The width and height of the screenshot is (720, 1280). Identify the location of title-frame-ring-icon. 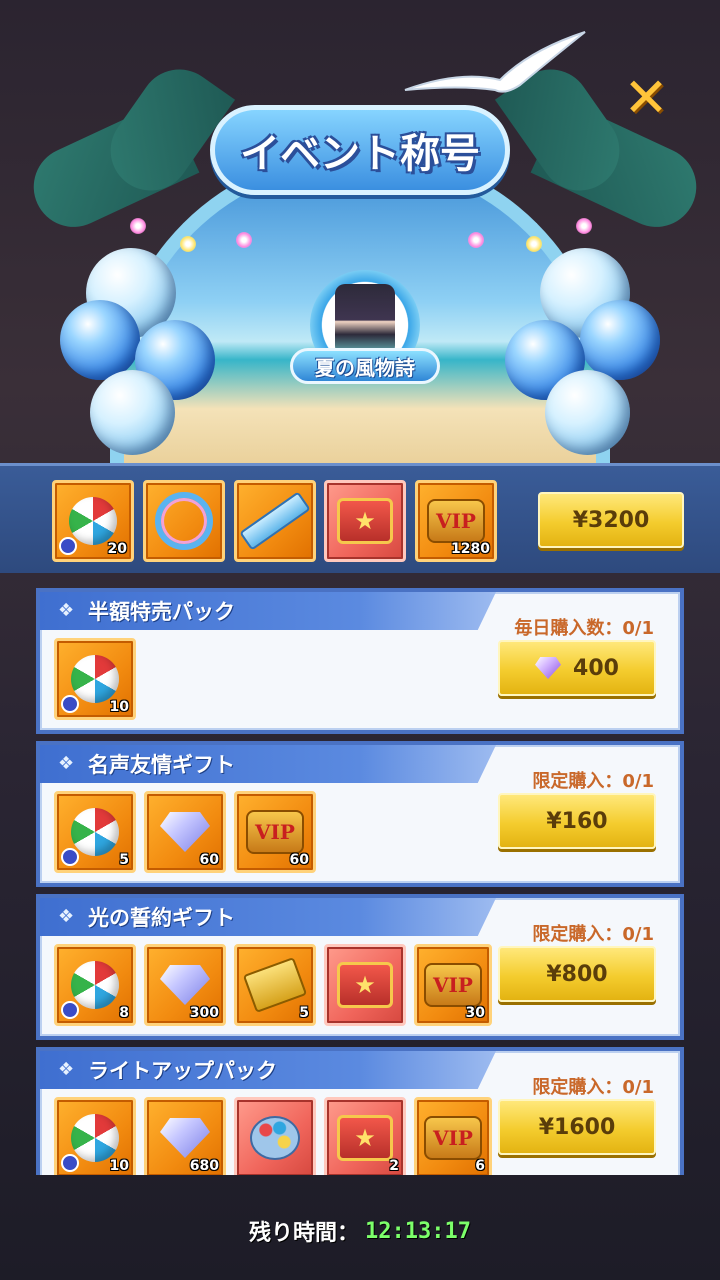
(184, 521).